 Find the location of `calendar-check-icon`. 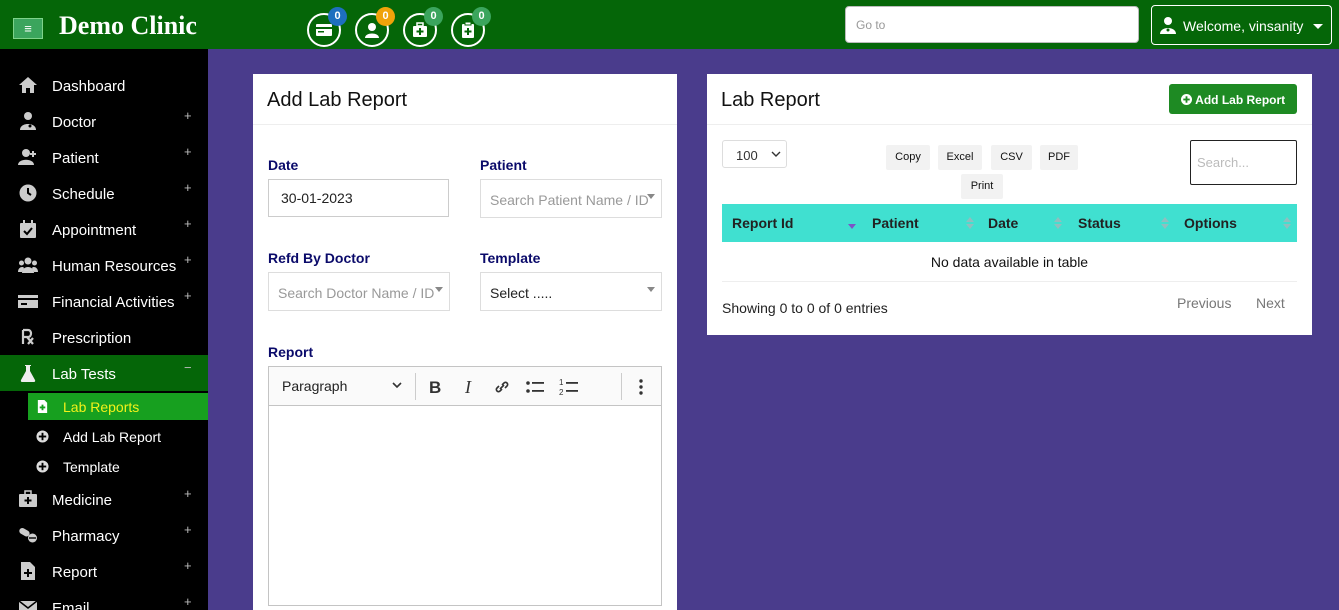

calendar-check-icon is located at coordinates (28, 229).